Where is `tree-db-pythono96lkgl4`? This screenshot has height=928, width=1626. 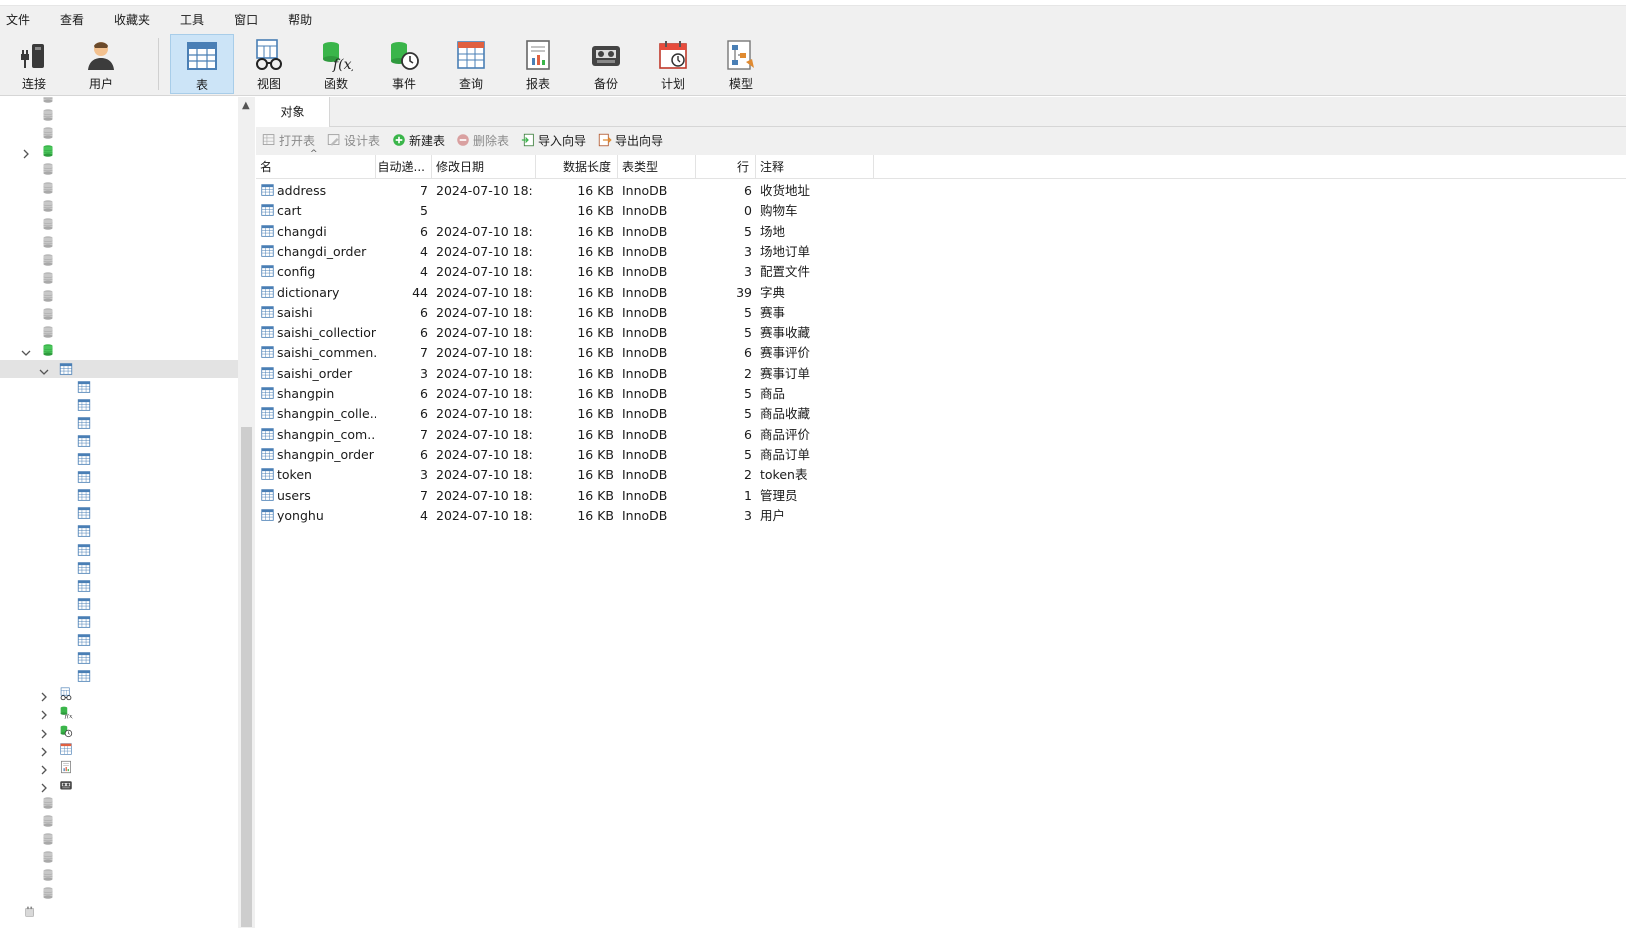 tree-db-pythono96lkgl4 is located at coordinates (119, 242).